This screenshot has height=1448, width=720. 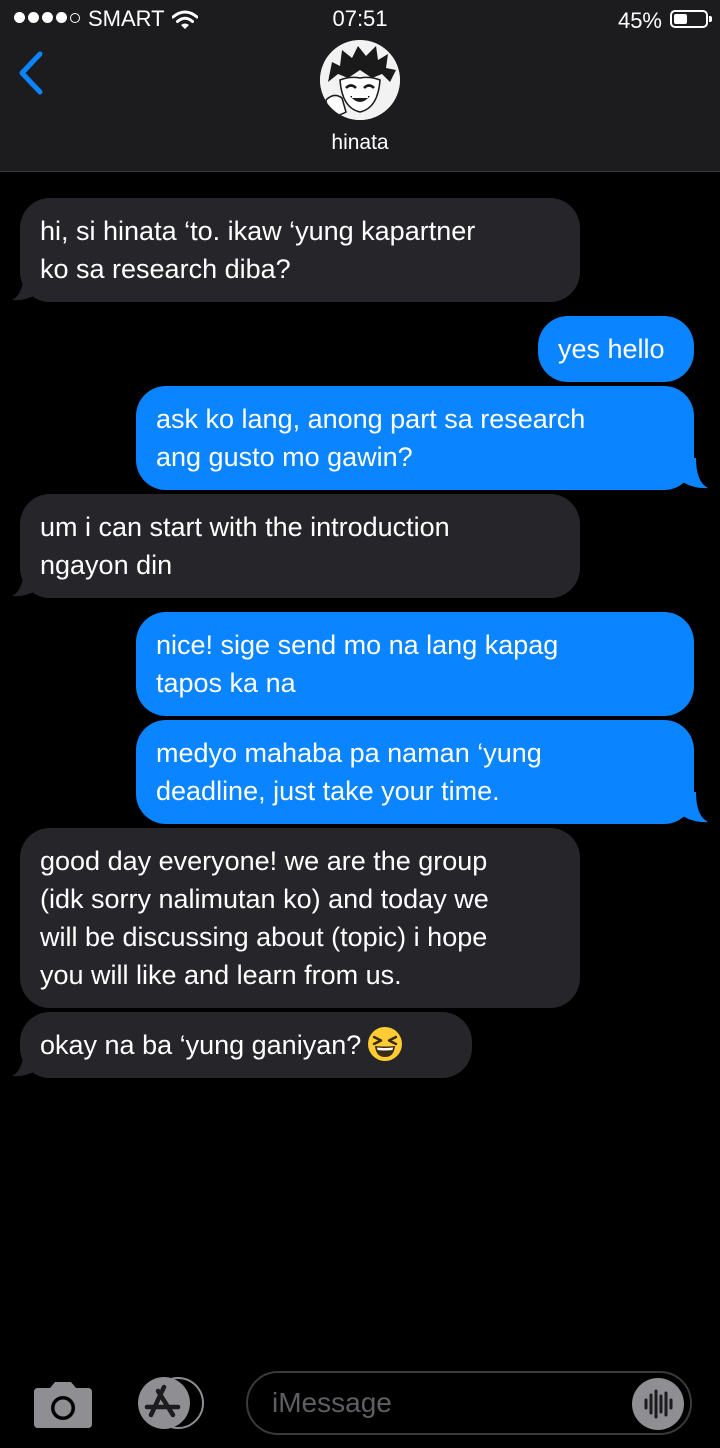 What do you see at coordinates (385, 1043) in the screenshot?
I see `grinning-squinting-face-icon` at bounding box center [385, 1043].